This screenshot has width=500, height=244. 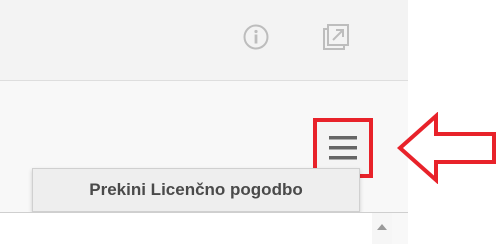 What do you see at coordinates (343, 148) in the screenshot?
I see `hamburger-menu-icon` at bounding box center [343, 148].